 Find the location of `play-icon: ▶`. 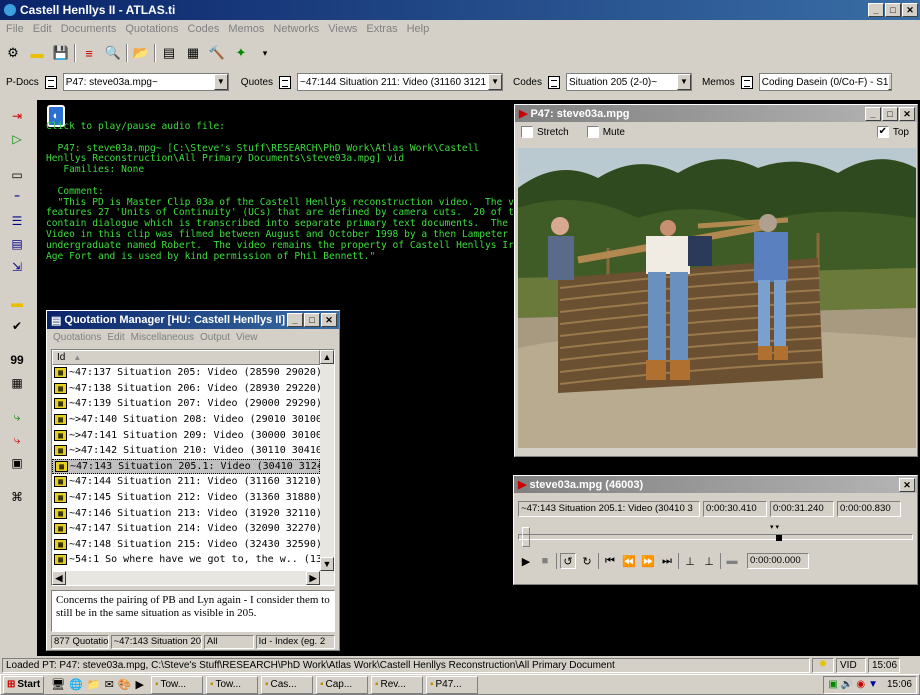

play-icon: ▶ is located at coordinates (526, 561).